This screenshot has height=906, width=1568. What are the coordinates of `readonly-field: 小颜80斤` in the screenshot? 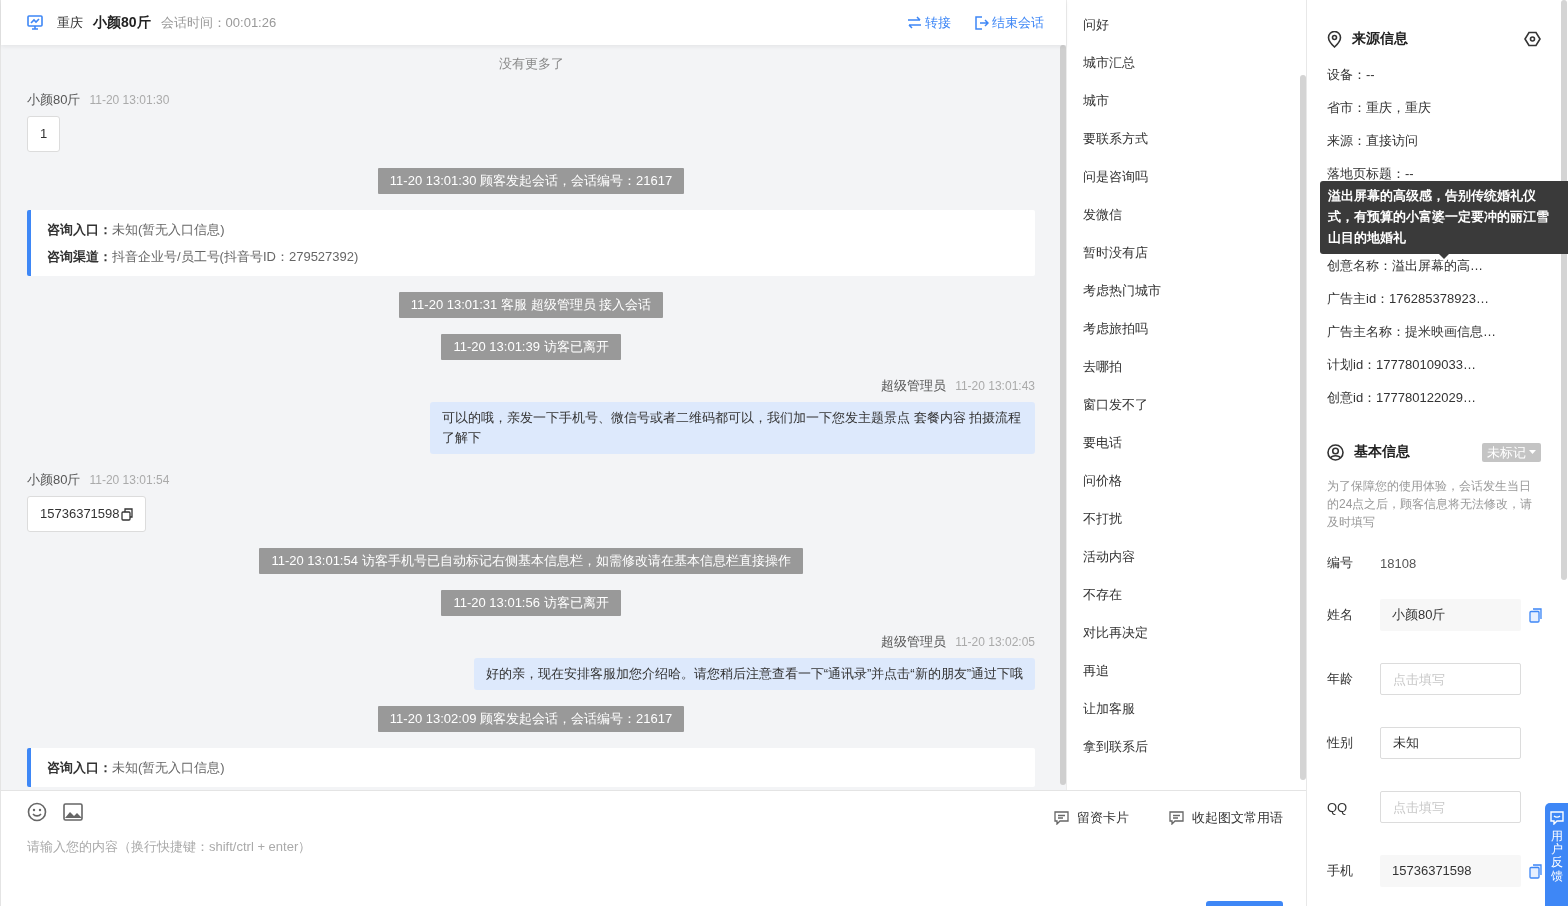 It's located at (1450, 615).